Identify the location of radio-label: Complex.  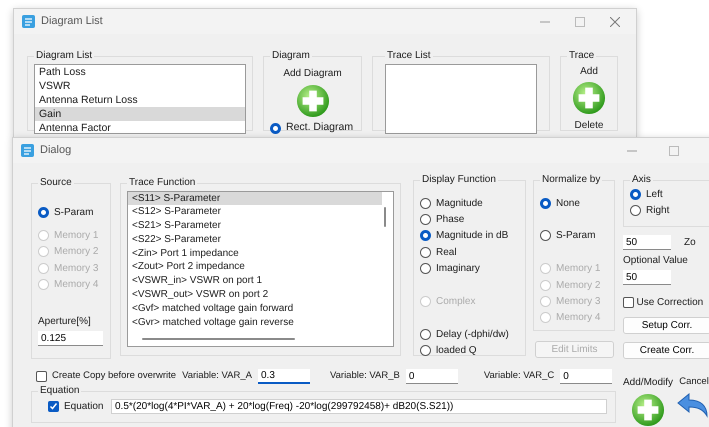
(456, 302).